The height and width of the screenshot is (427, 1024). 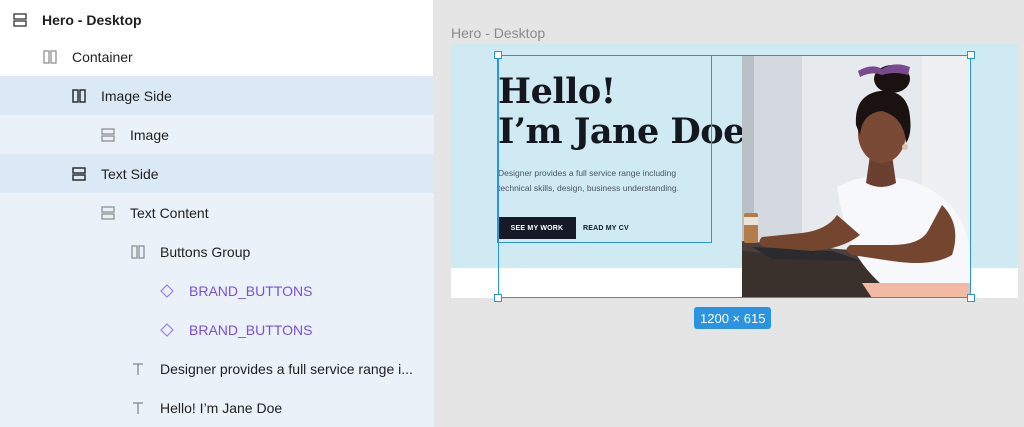 I want to click on layer-row-brand-buttons-1: BRAND_BUTTONS, so click(x=217, y=290).